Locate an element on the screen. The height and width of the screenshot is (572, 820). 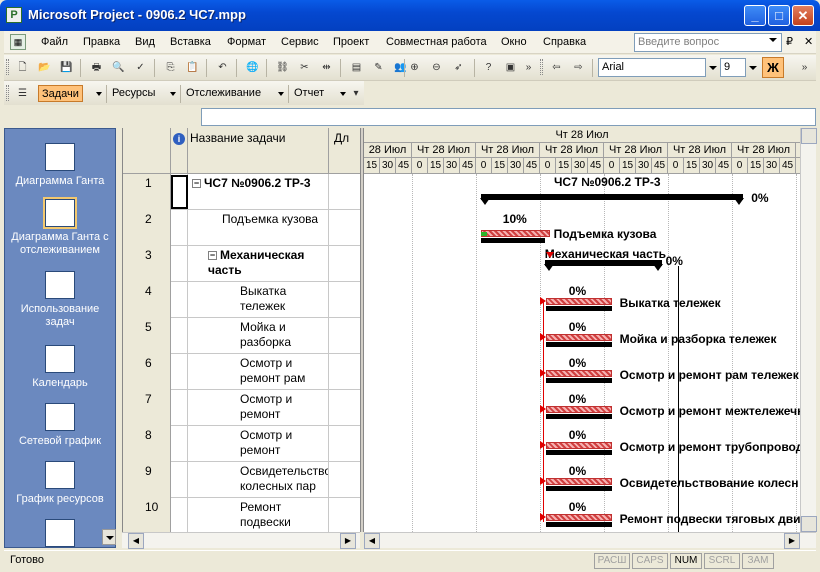
menu-help: Справка is located at coordinates (564, 42).